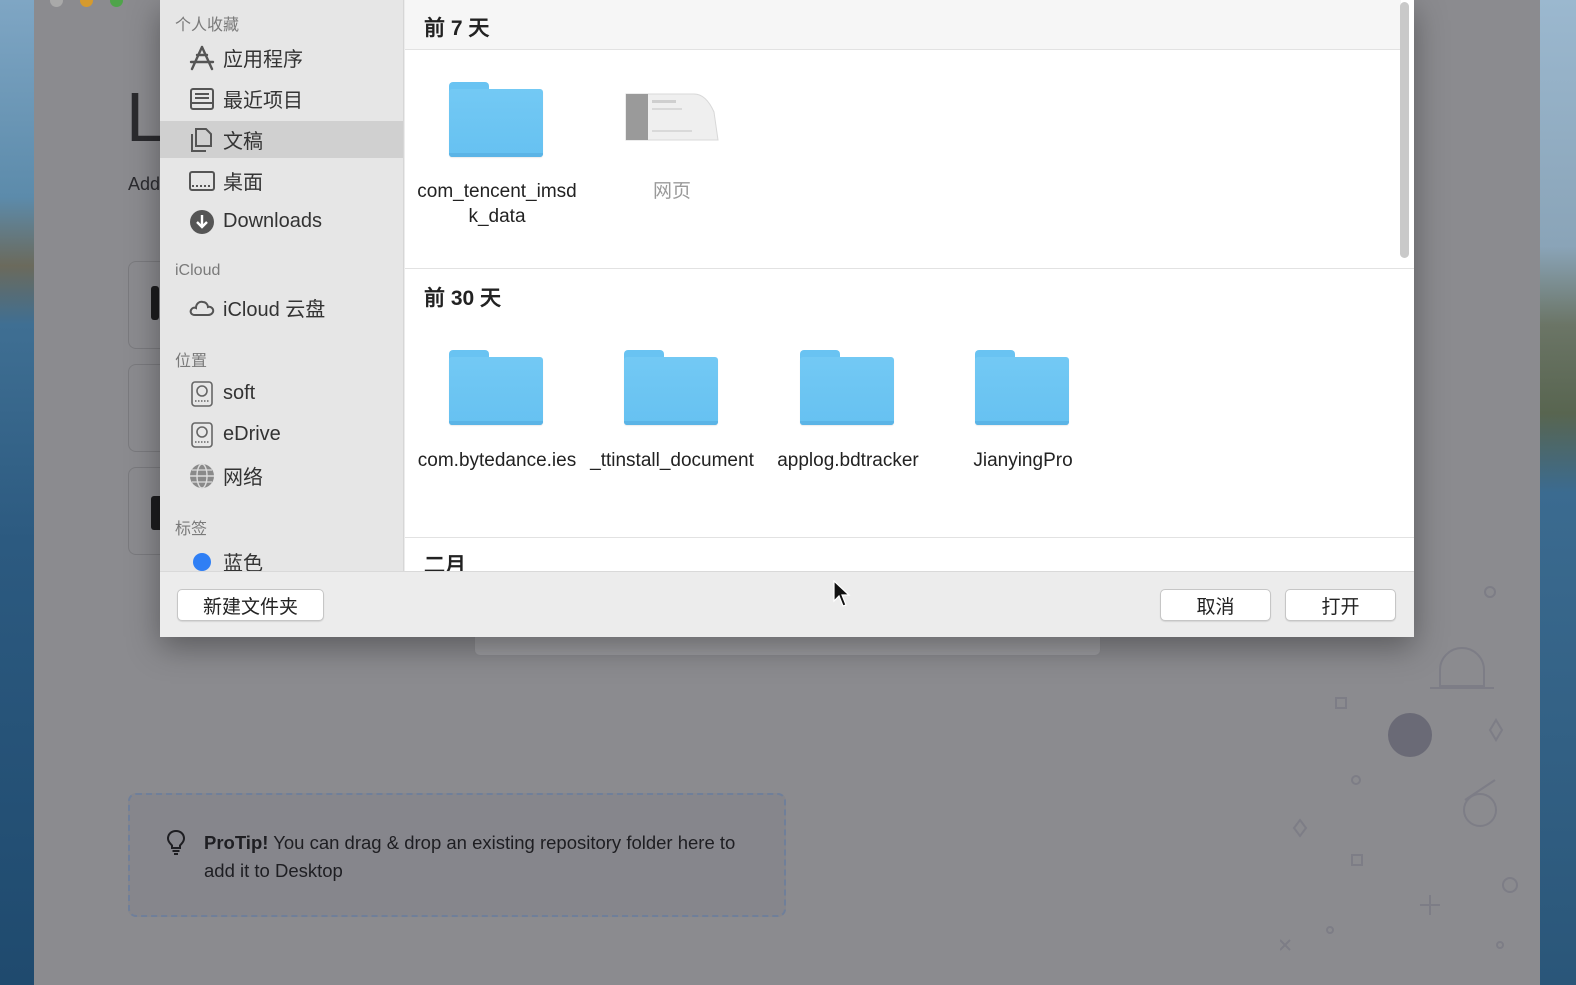 This screenshot has height=985, width=1576. Describe the element at coordinates (243, 142) in the screenshot. I see `sidebar-item-label: 文稿` at that location.